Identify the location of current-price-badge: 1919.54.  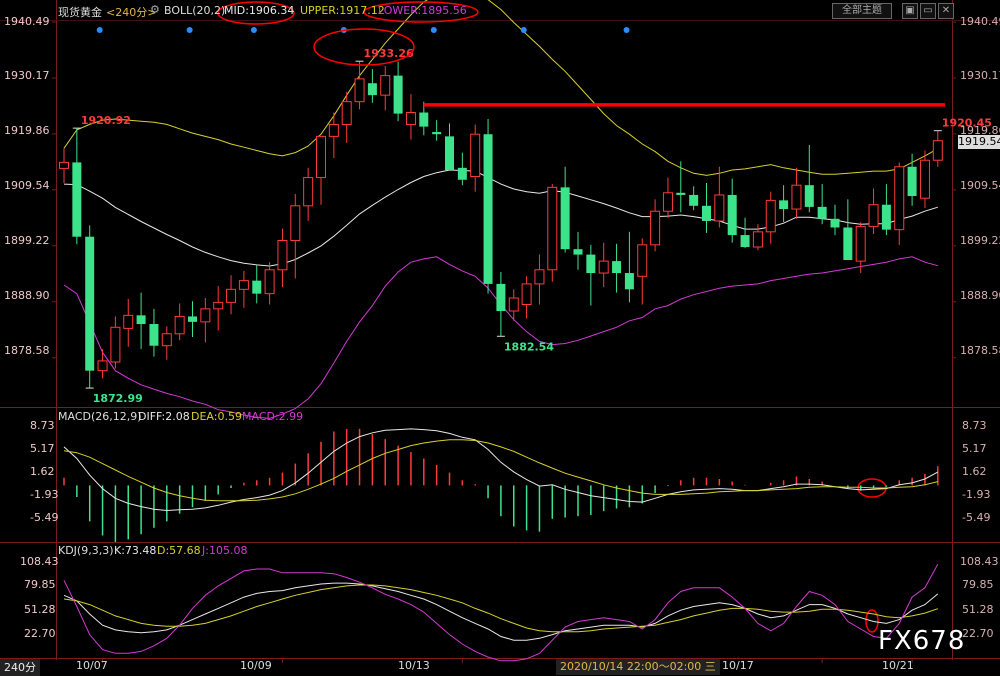
(979, 142).